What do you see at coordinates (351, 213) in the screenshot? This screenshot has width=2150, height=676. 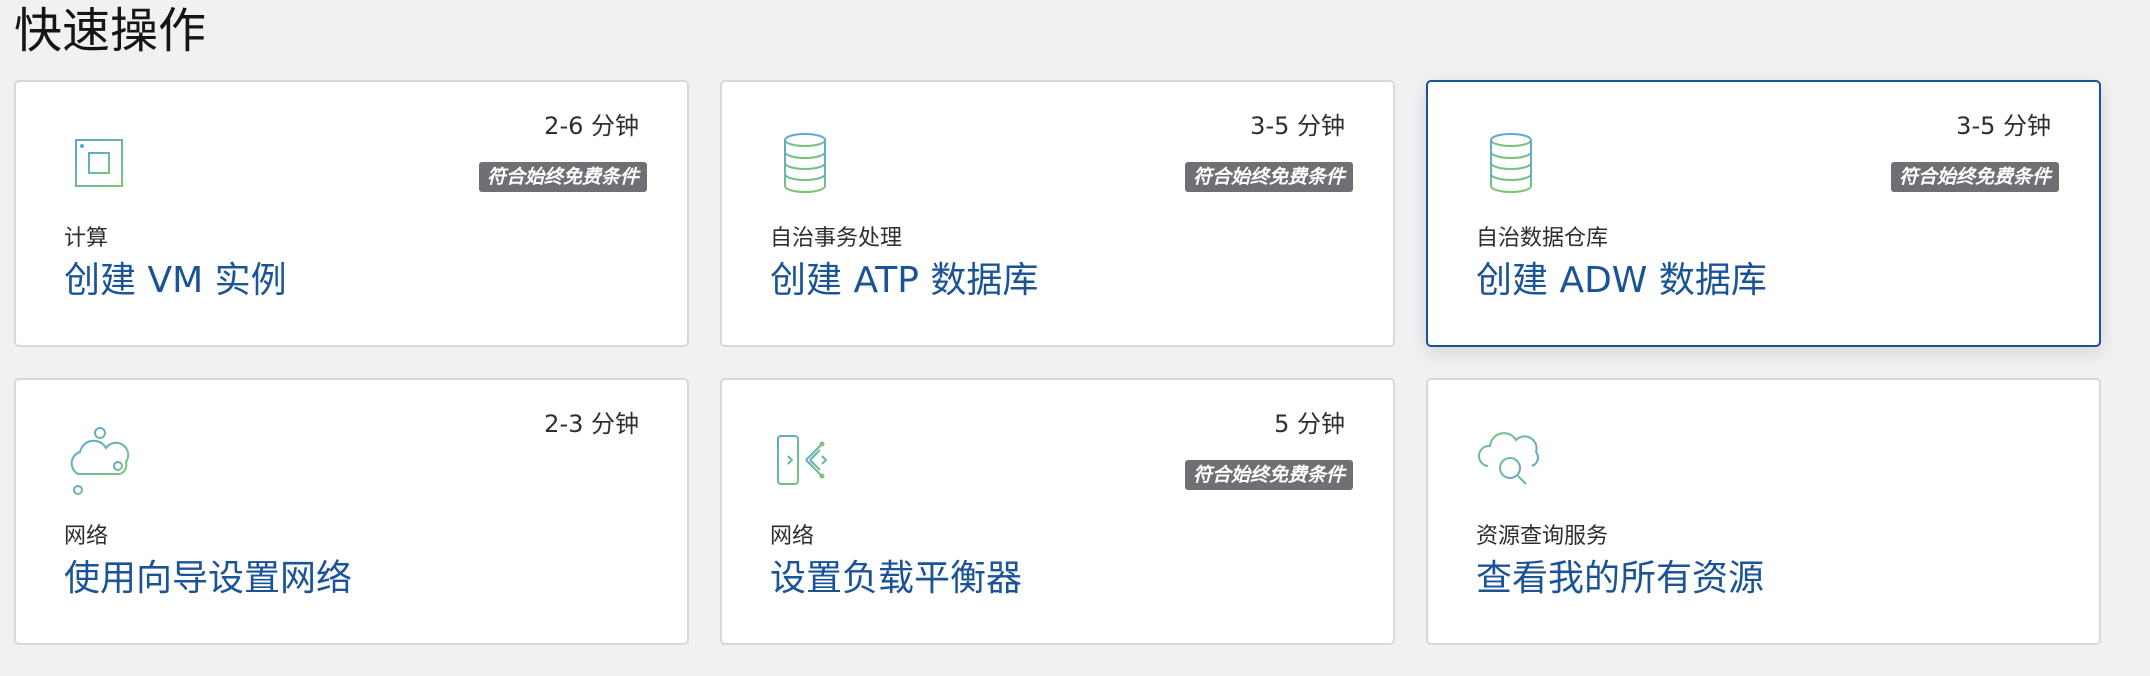 I see `quick-action-card-create-vm: 2-6 分钟 符合始终免费条件 计算 创建 VM 实例` at bounding box center [351, 213].